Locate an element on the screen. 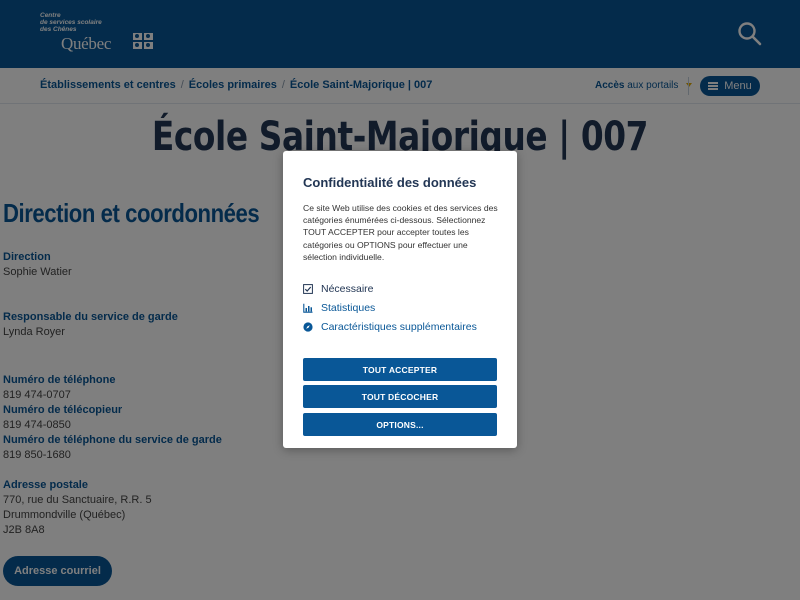 The width and height of the screenshot is (800, 600). modal-title: Confidentialité des données is located at coordinates (390, 182).